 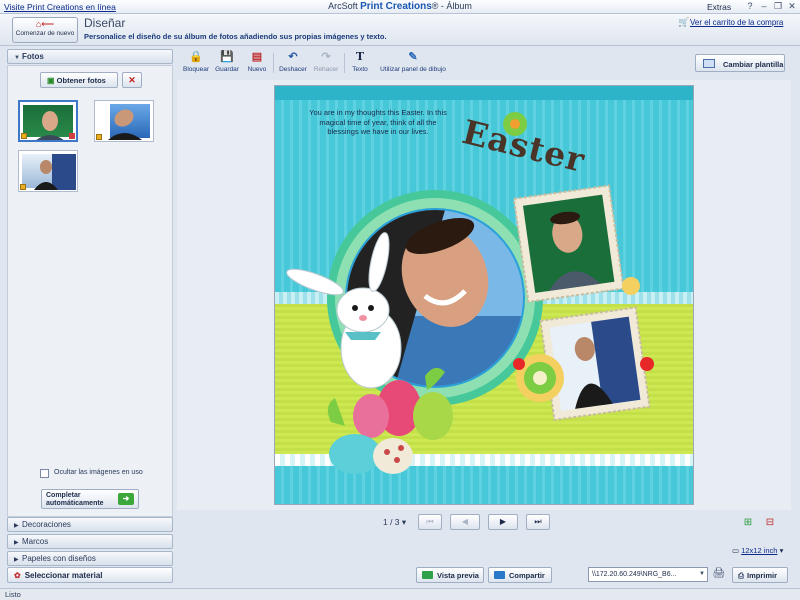 I want to click on restart-button: ⌂⟵ Comenzar de nuevo, so click(x=45, y=30).